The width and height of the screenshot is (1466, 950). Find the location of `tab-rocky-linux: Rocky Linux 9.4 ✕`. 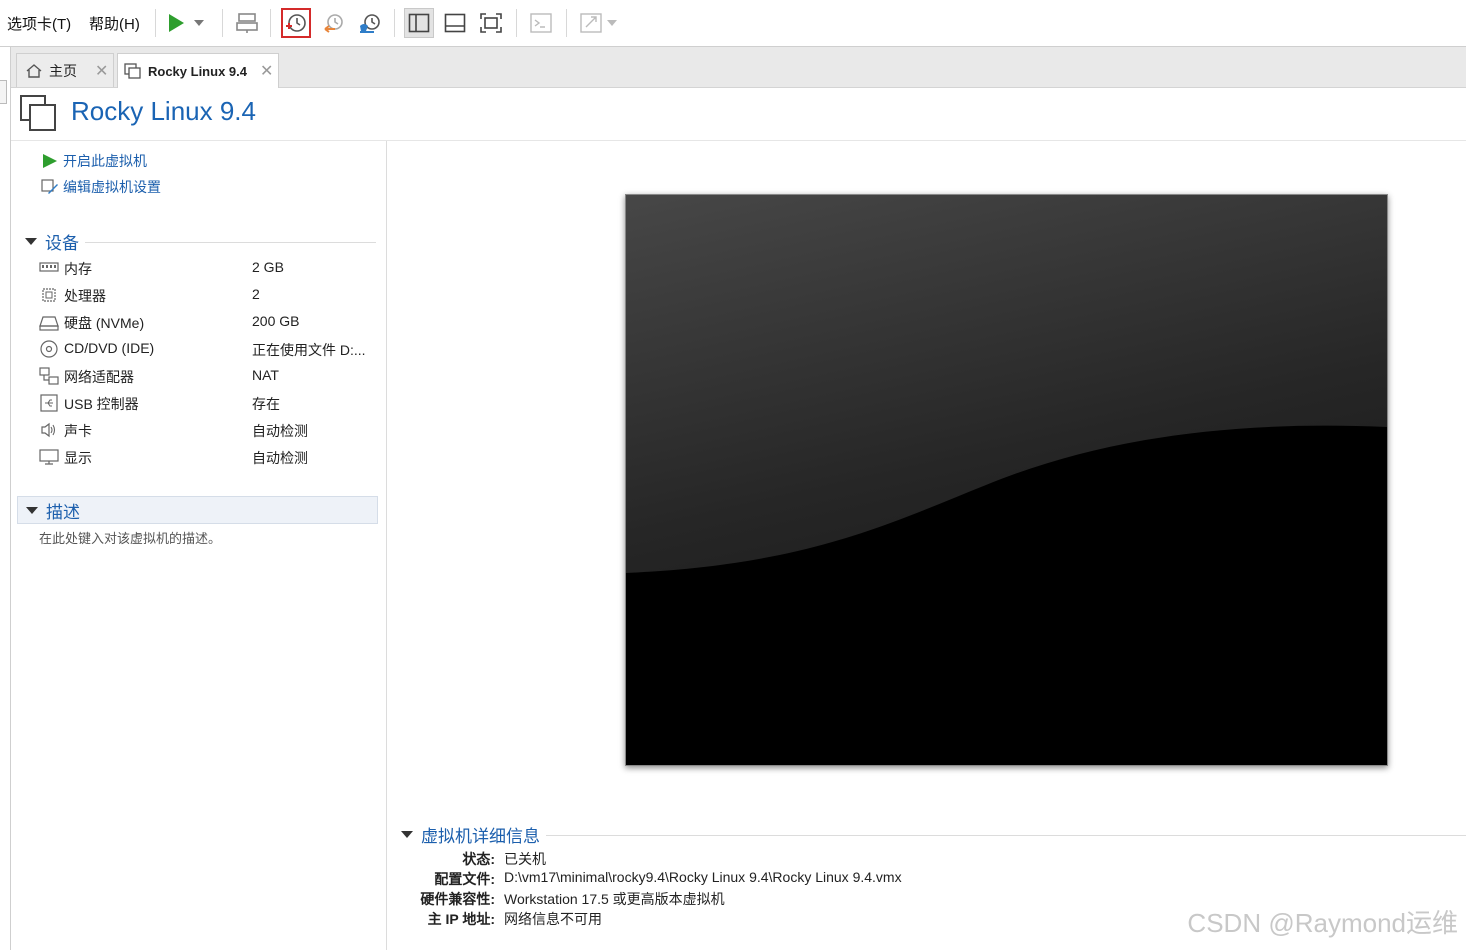

tab-rocky-linux: Rocky Linux 9.4 ✕ is located at coordinates (198, 70).